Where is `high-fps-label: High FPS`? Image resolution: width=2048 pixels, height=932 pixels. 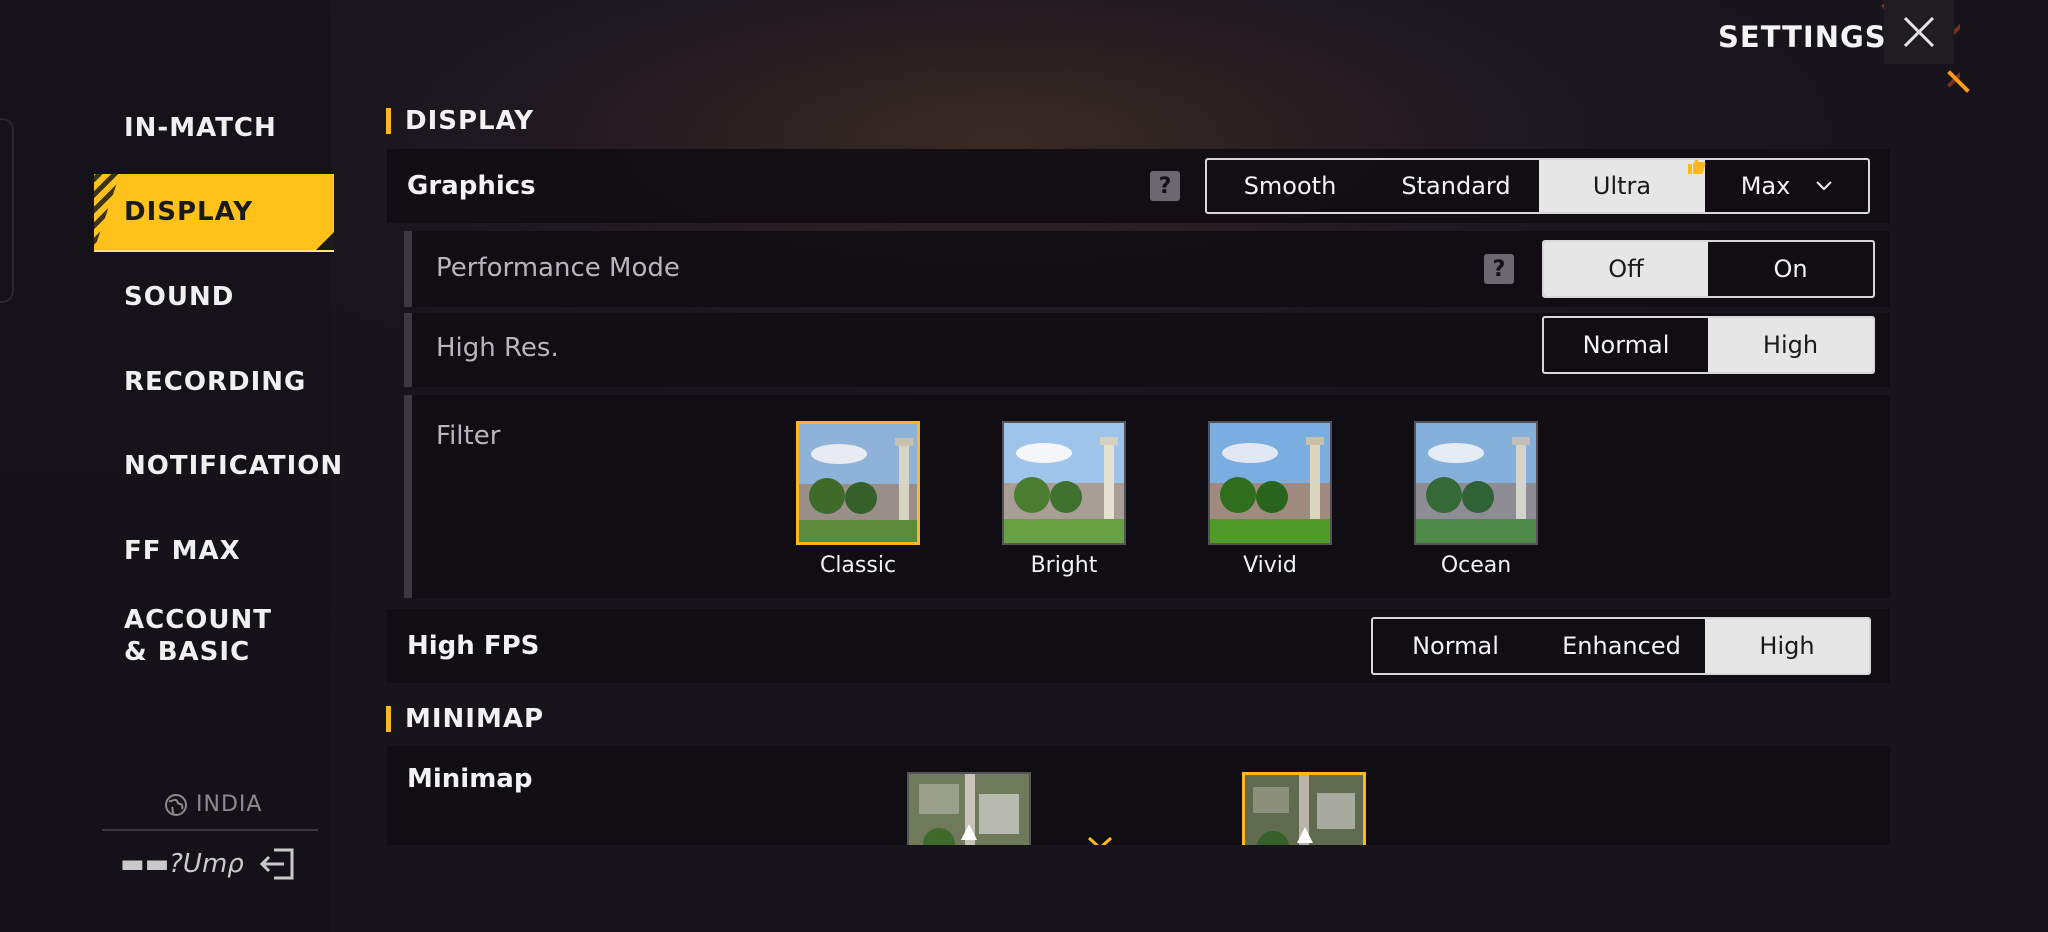
high-fps-label: High FPS is located at coordinates (473, 646).